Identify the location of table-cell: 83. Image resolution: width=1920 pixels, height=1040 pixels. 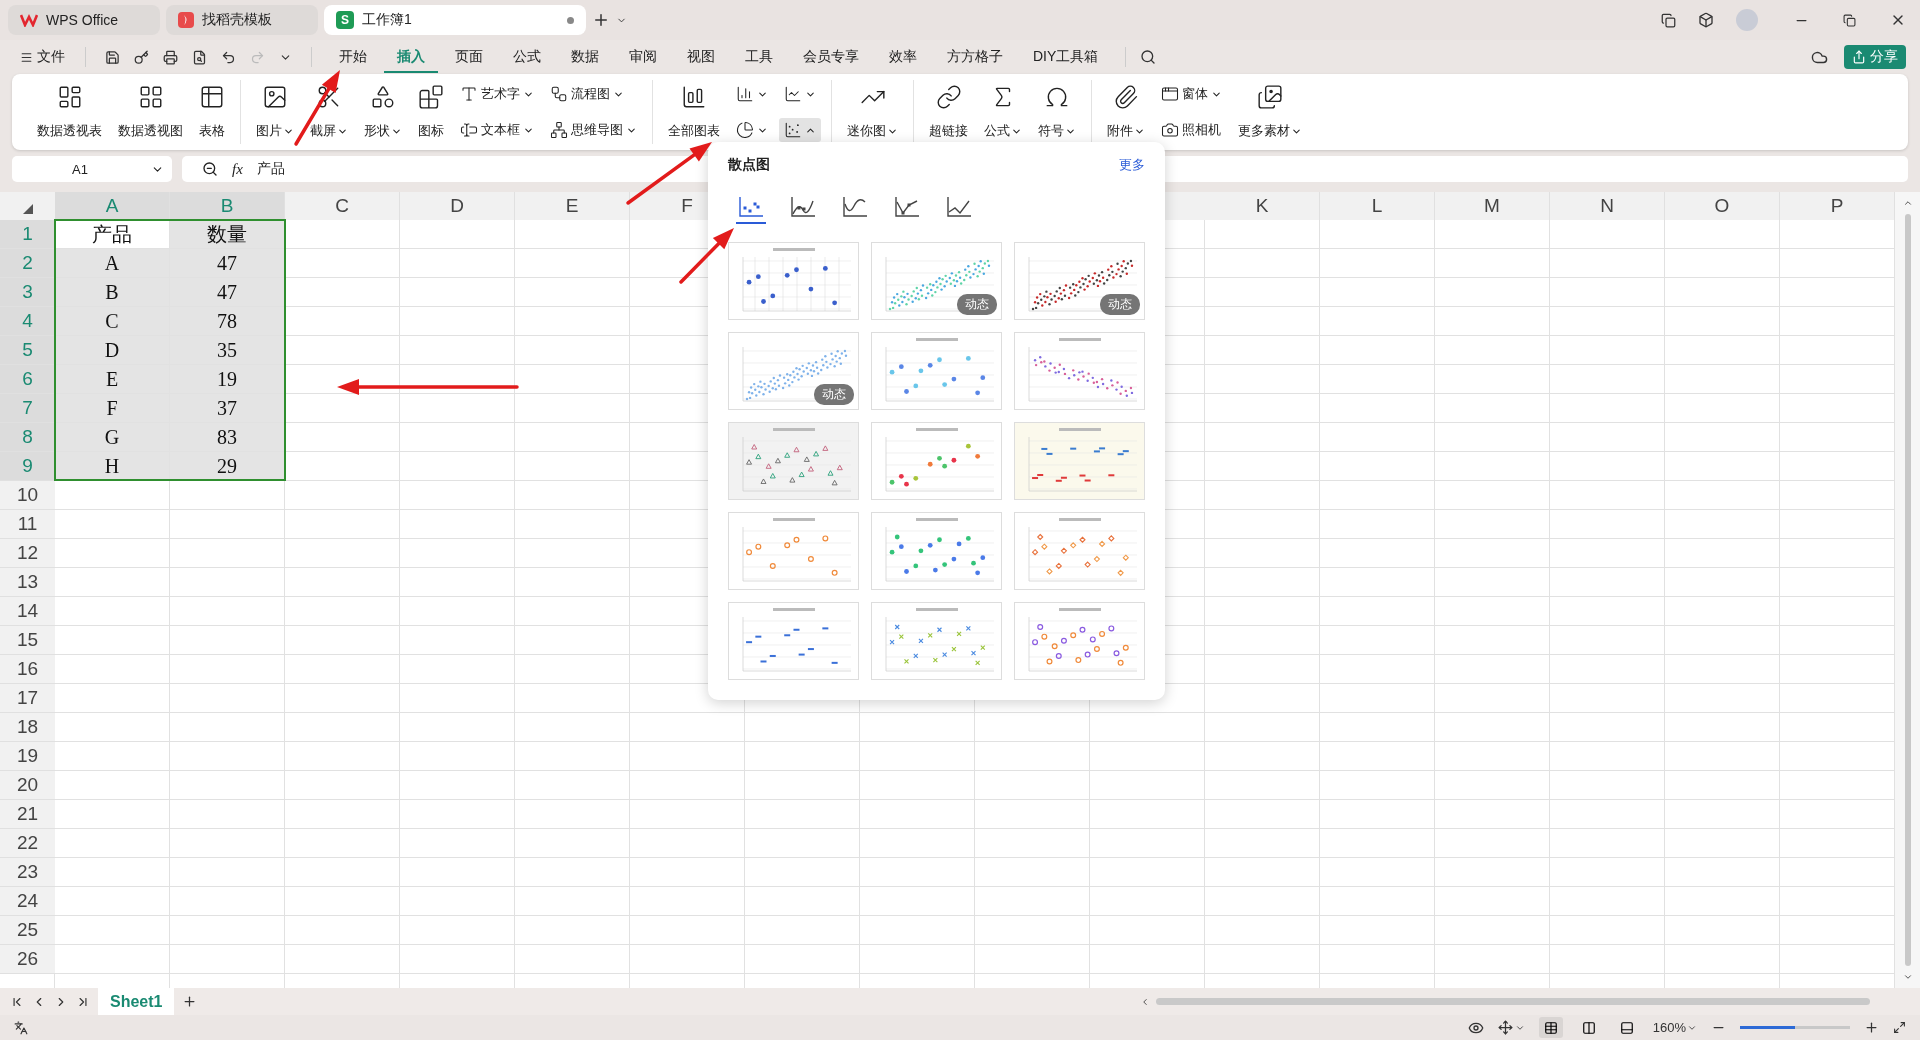
(227, 437).